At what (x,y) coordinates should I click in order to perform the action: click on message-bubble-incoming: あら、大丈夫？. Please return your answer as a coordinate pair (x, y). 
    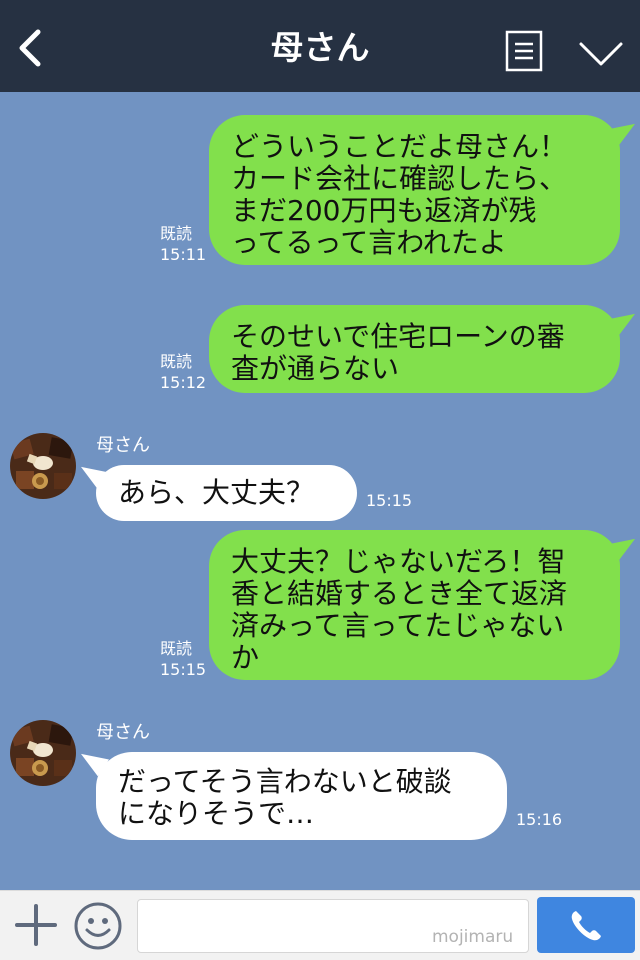
    Looking at the image, I should click on (226, 493).